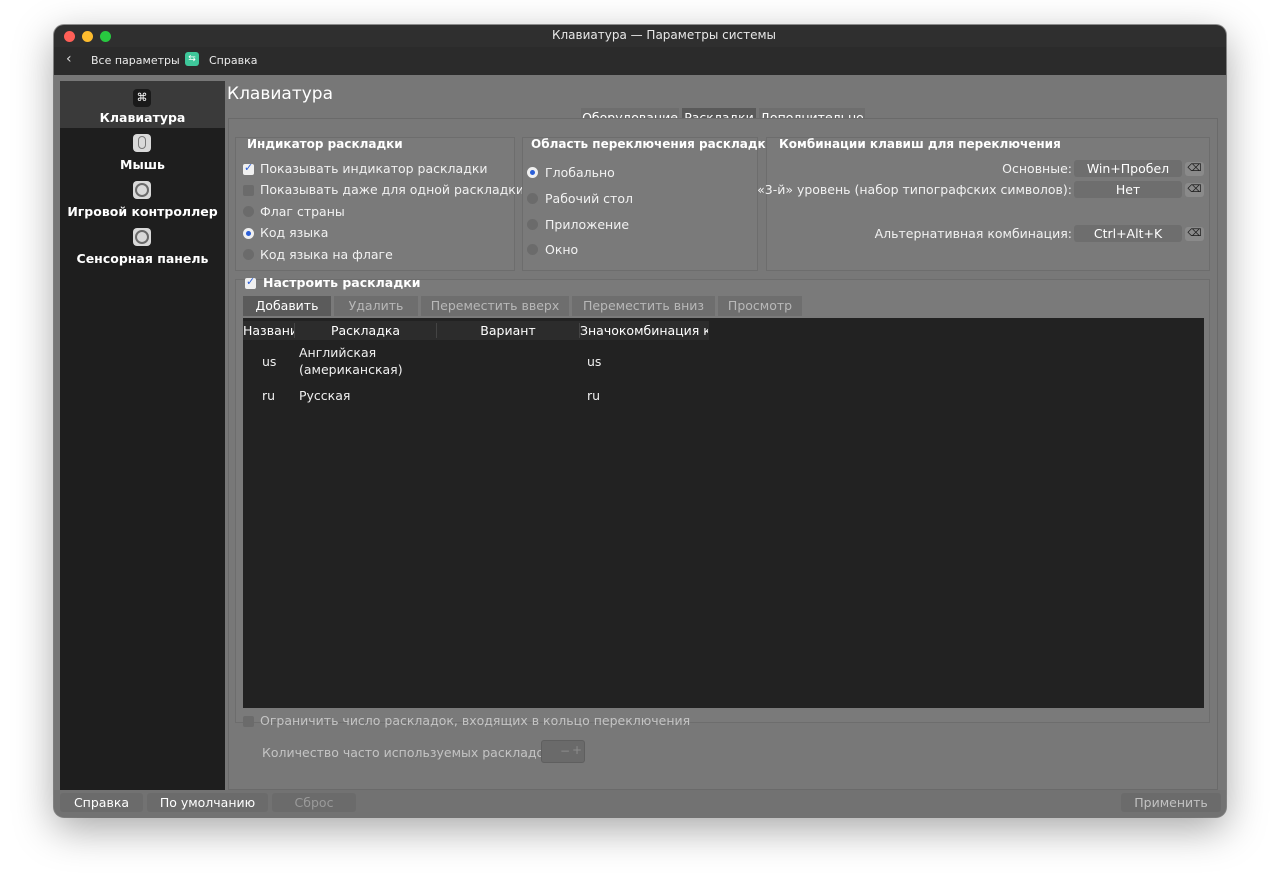 Image resolution: width=1280 pixels, height=878 pixels. Describe the element at coordinates (233, 60) in the screenshot. I see `help-button: Справка` at that location.